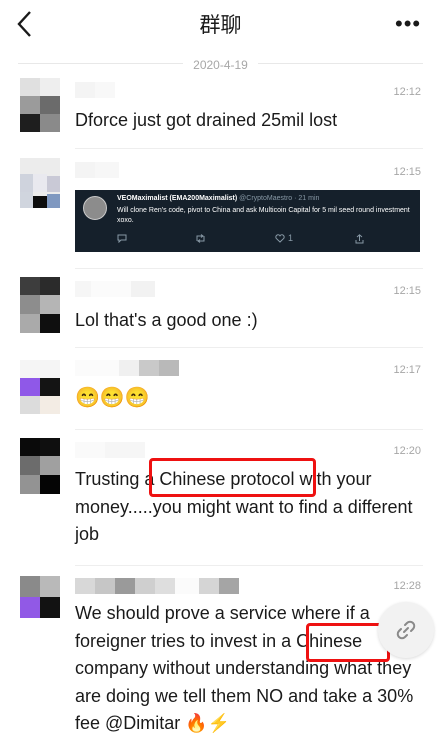  What do you see at coordinates (95, 208) in the screenshot?
I see `tweet-avatar` at bounding box center [95, 208].